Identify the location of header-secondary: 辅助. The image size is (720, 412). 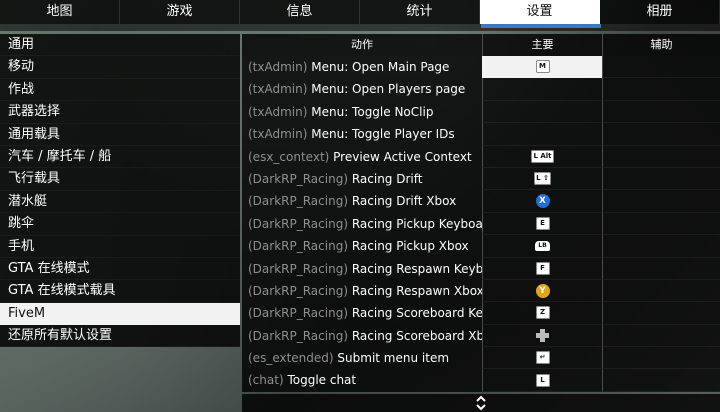
(661, 45).